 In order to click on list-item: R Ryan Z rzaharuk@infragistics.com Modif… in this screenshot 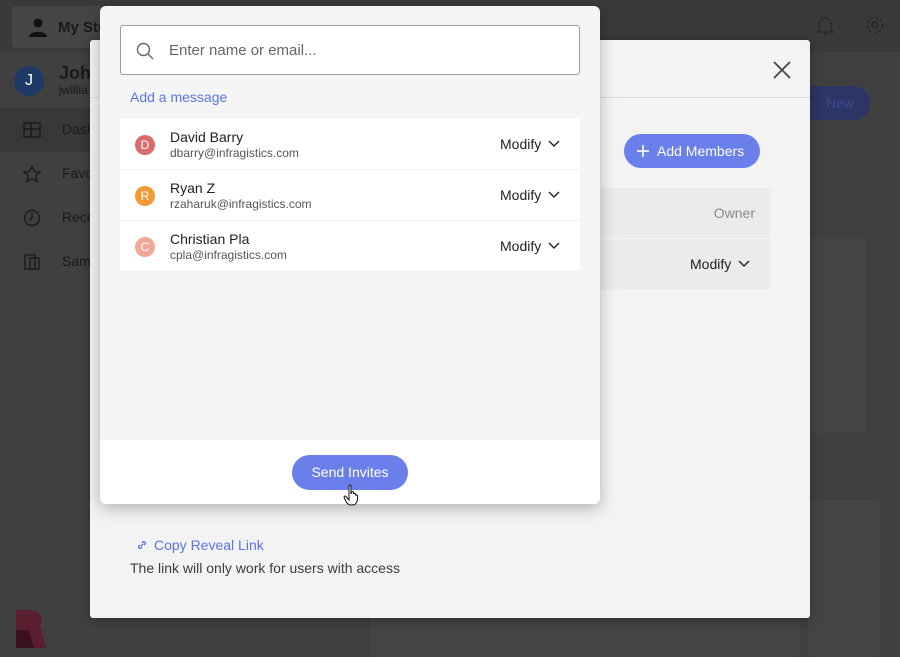, I will do `click(350, 195)`.